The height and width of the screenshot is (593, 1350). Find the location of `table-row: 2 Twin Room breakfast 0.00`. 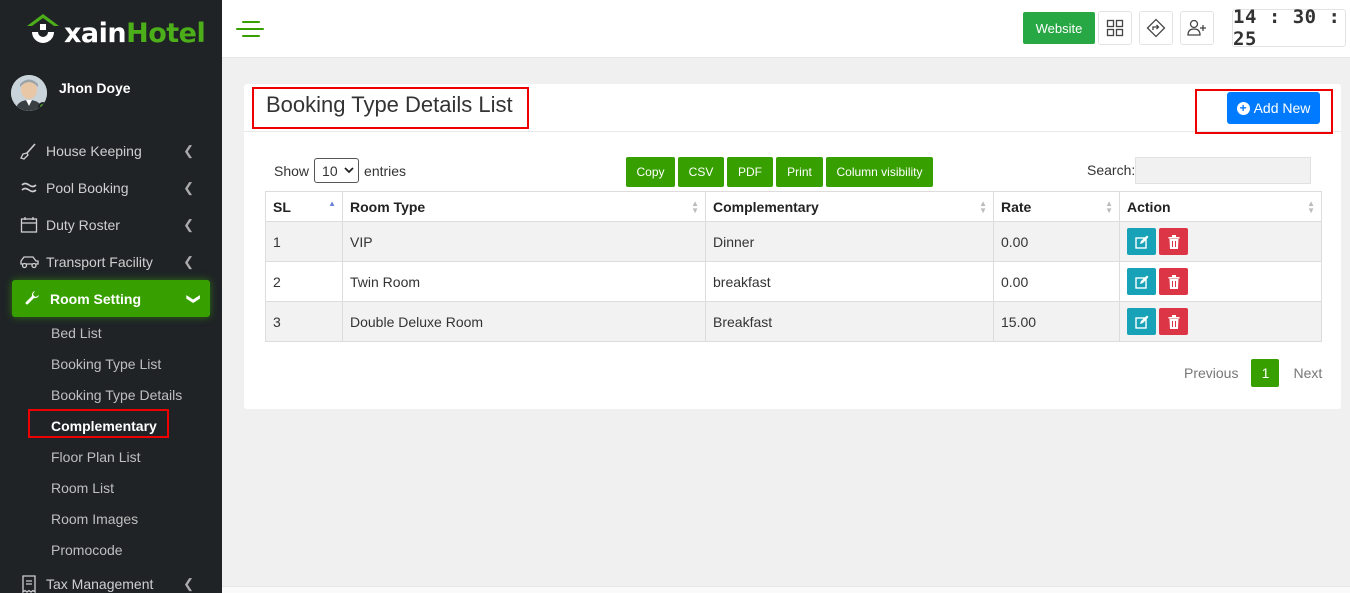

table-row: 2 Twin Room breakfast 0.00 is located at coordinates (793, 281).